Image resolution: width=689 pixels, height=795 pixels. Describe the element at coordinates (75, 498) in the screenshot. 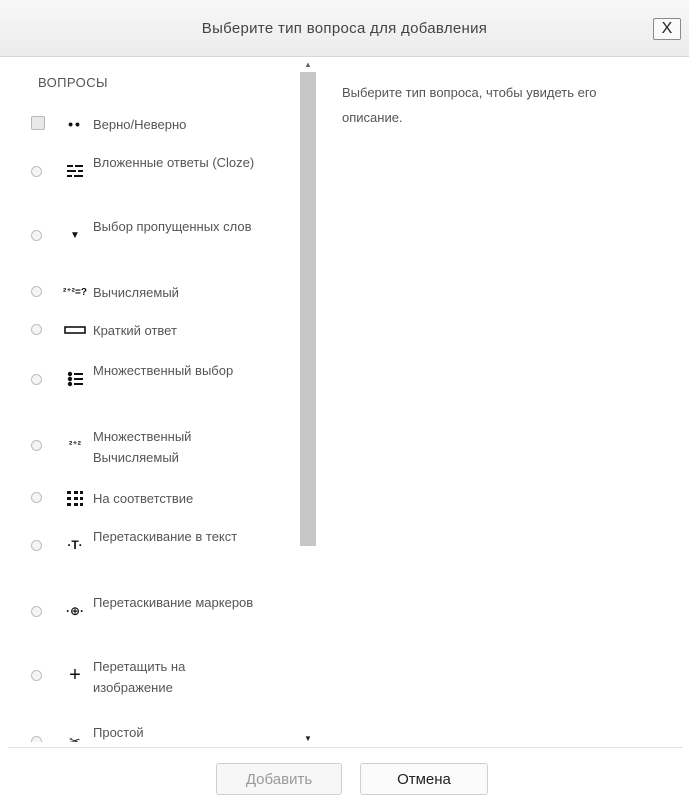

I see `match-icon` at that location.